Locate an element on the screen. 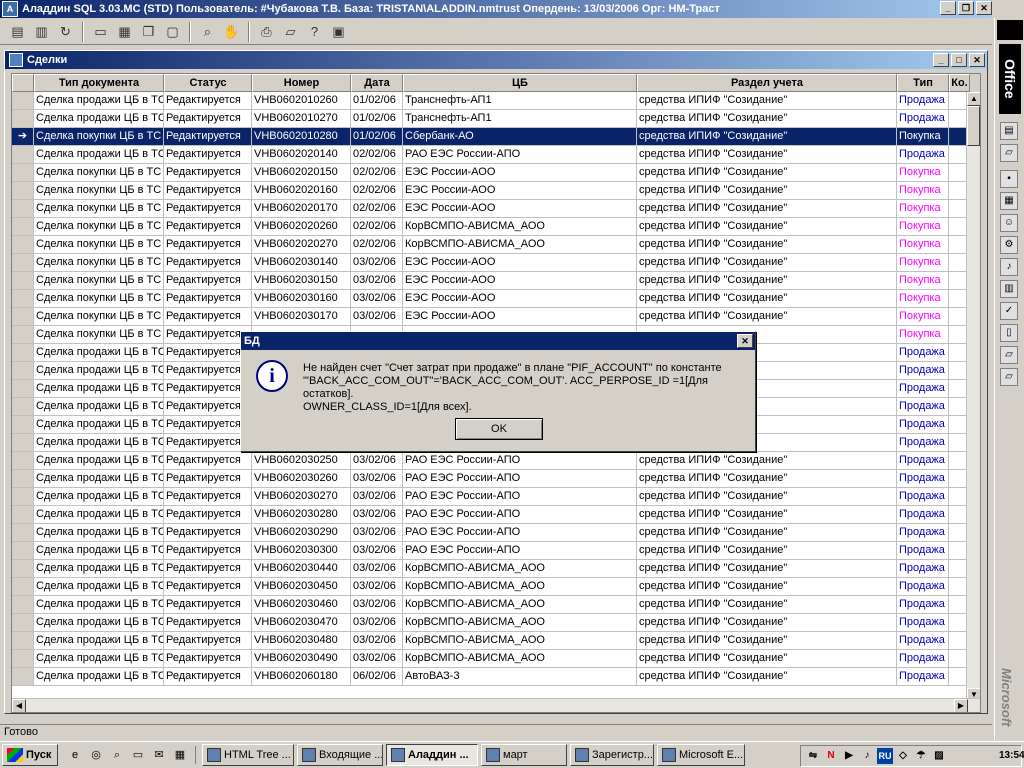 The width and height of the screenshot is (1024, 768). desktop-icon: ▭ is located at coordinates (138, 755).